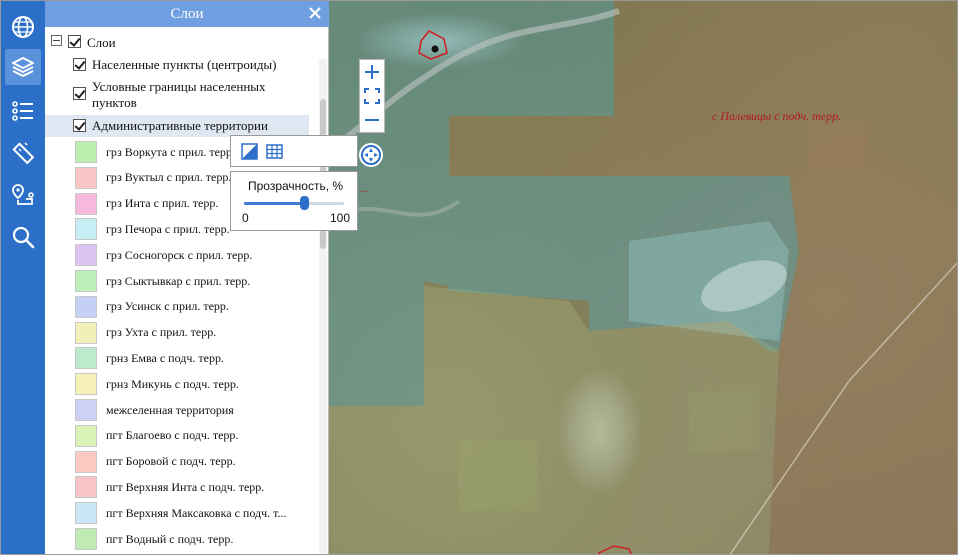 This screenshot has width=958, height=555. I want to click on panel-header: Слои, so click(187, 14).